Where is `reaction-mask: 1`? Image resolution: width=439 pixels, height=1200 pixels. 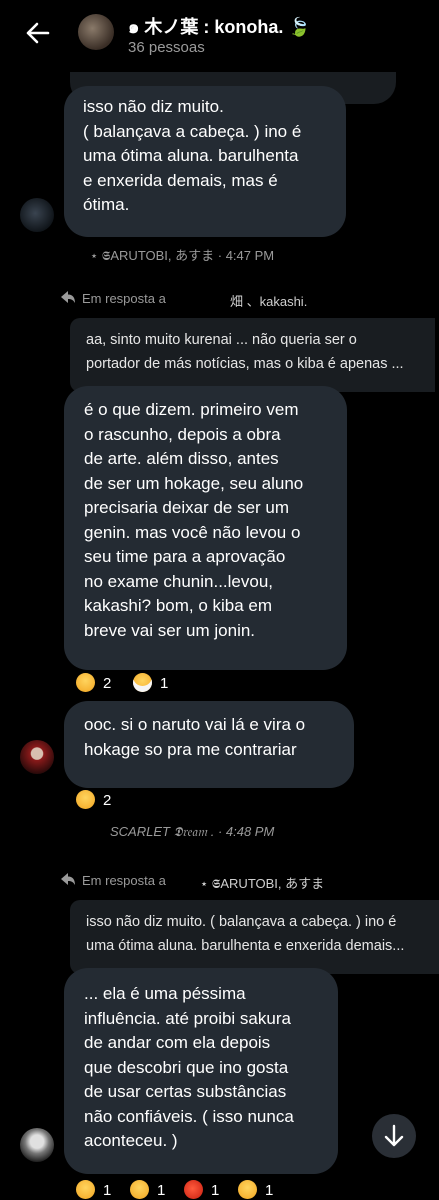
reaction-mask: 1 is located at coordinates (150, 682).